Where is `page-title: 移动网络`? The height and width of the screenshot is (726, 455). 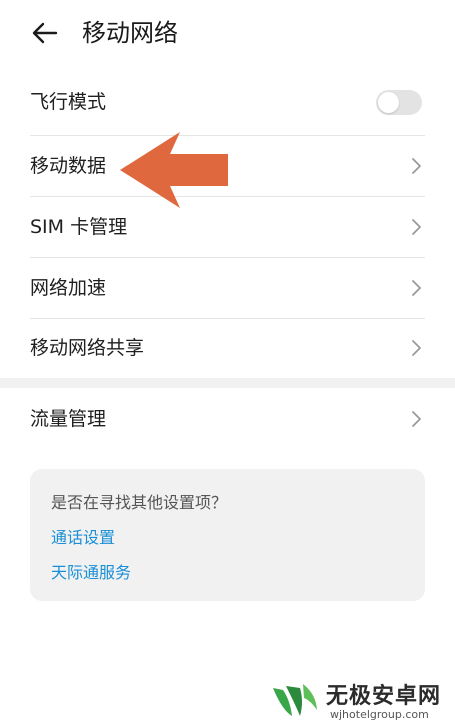
page-title: 移动网络 is located at coordinates (130, 33).